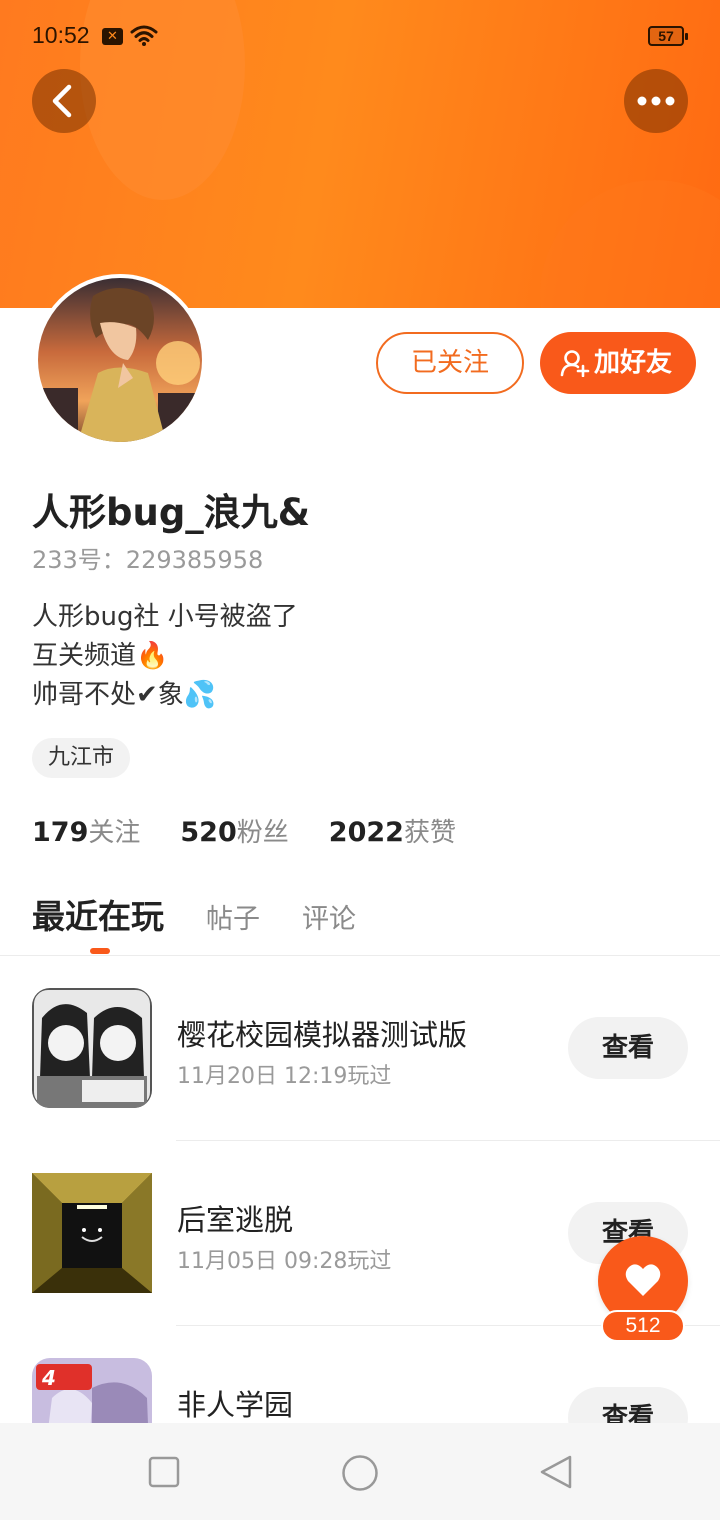  Describe the element at coordinates (148, 560) in the screenshot. I see `account-id: 233号：229385958` at that location.